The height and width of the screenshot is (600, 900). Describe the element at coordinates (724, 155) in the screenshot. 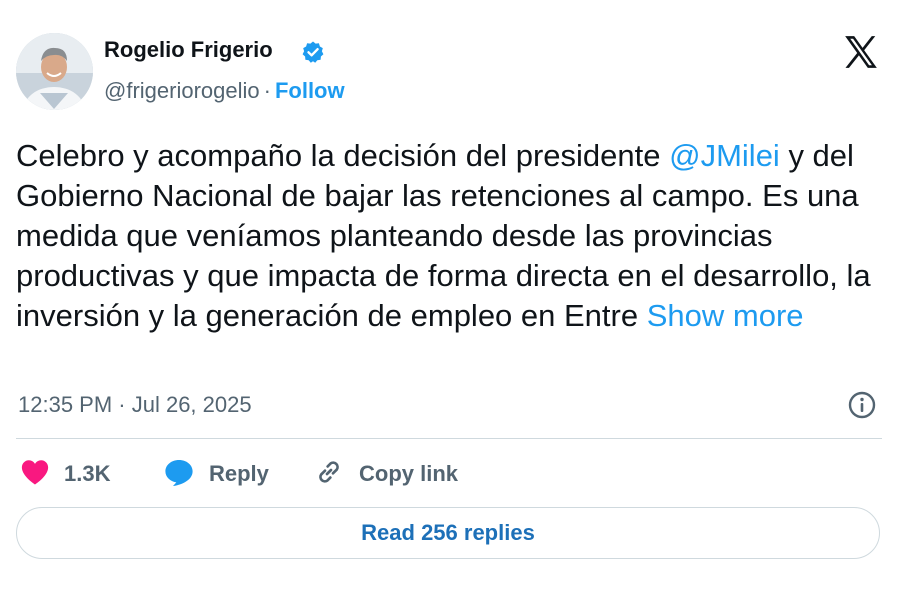

I see `mention-link: @JMilei` at that location.